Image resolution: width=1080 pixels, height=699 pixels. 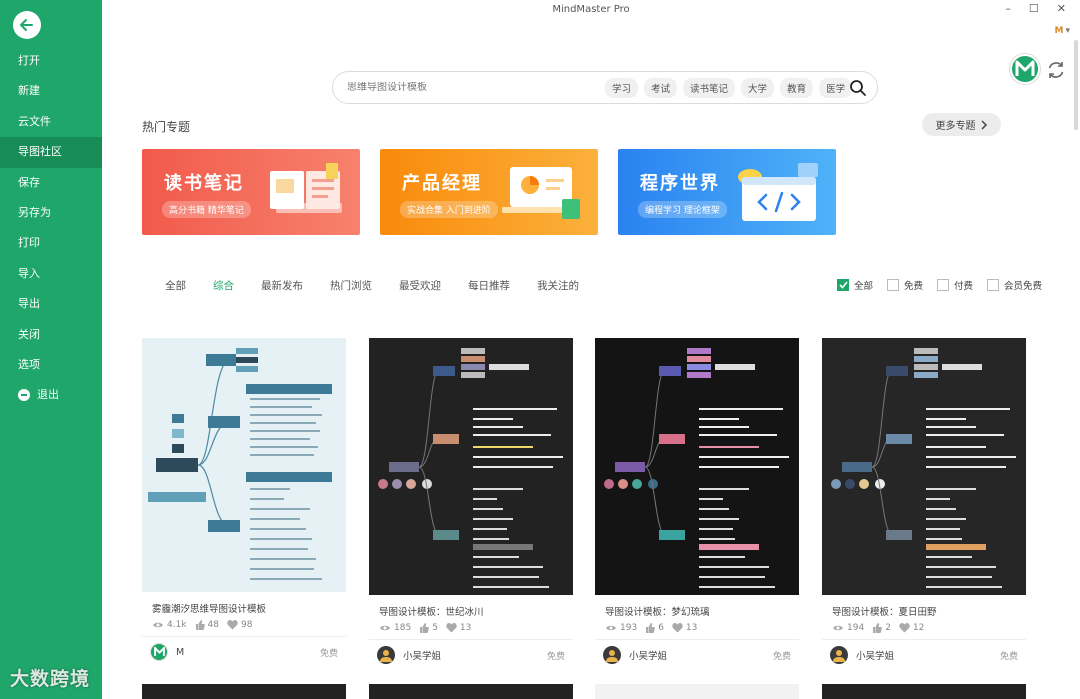 What do you see at coordinates (51, 122) in the screenshot?
I see `sidebar-item-cloud-files: 云文件` at bounding box center [51, 122].